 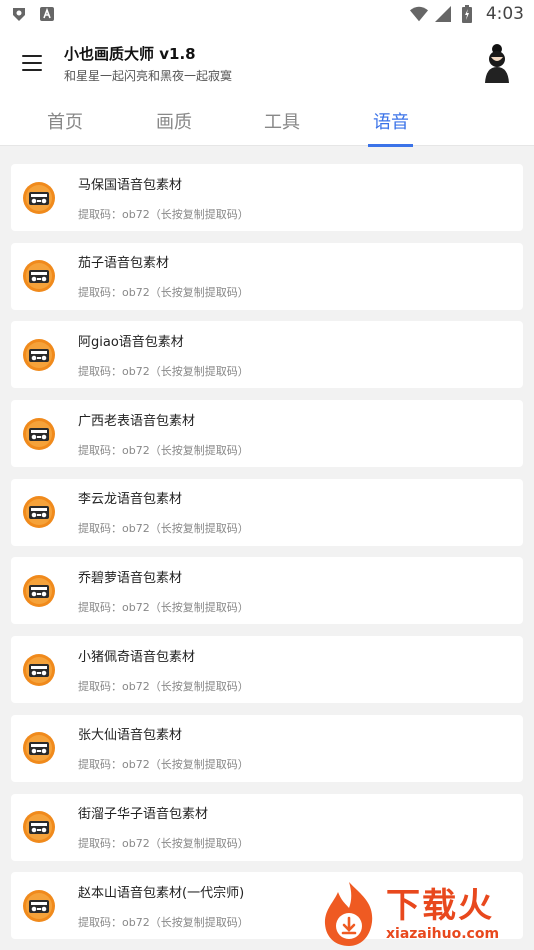 I want to click on voice-pack-card: 马保国语音包素材 提取码：ob72（长按复制提取码）, so click(x=267, y=197).